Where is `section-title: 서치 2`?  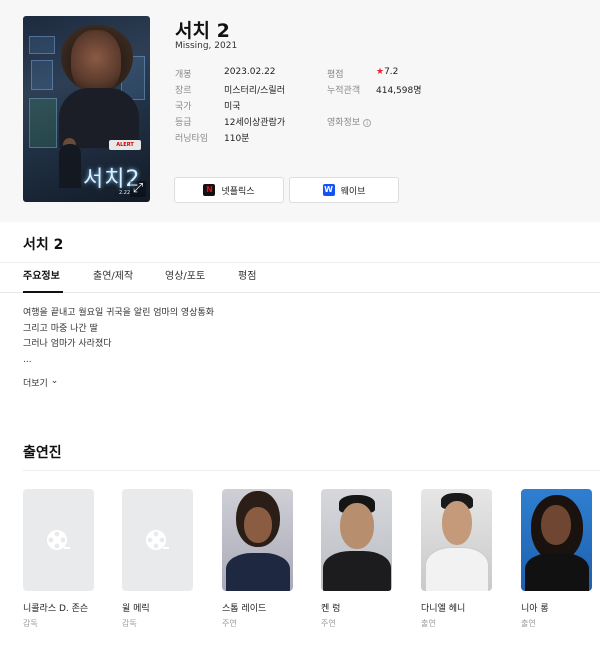 section-title: 서치 2 is located at coordinates (43, 245).